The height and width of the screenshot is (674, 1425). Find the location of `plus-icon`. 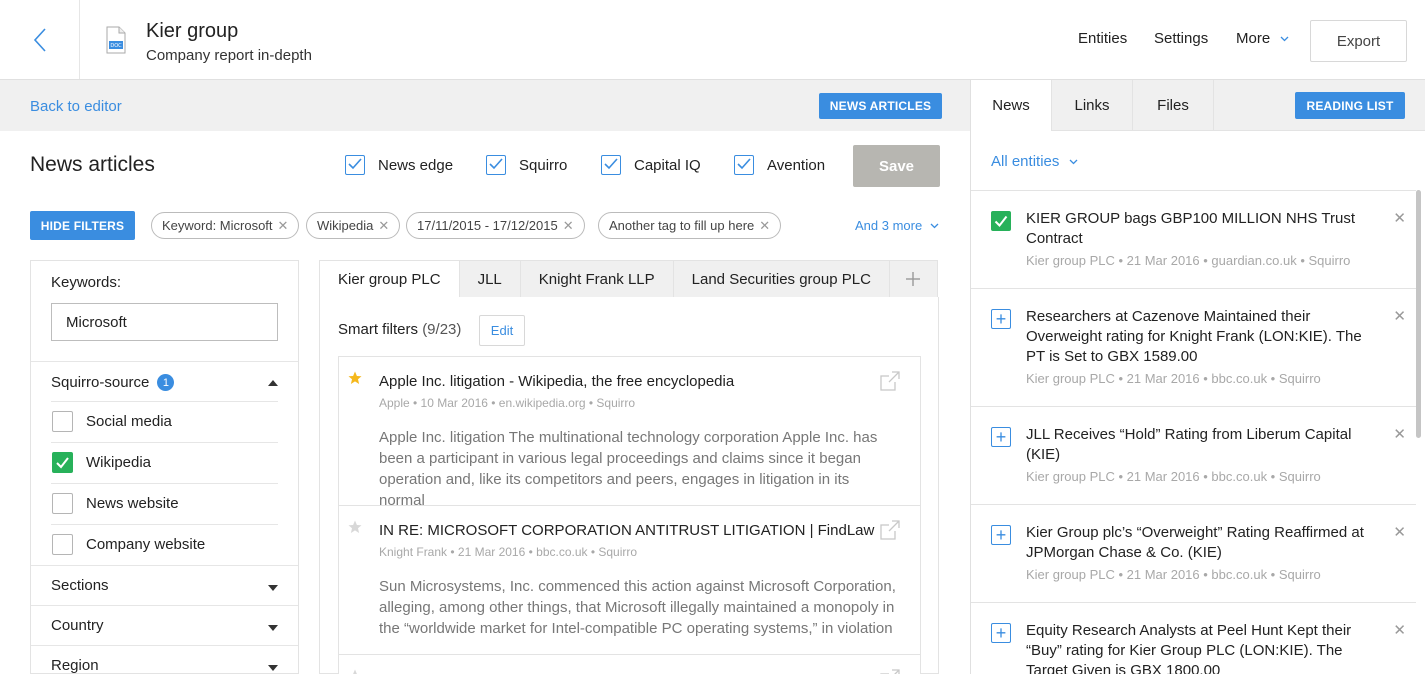

plus-icon is located at coordinates (913, 279).